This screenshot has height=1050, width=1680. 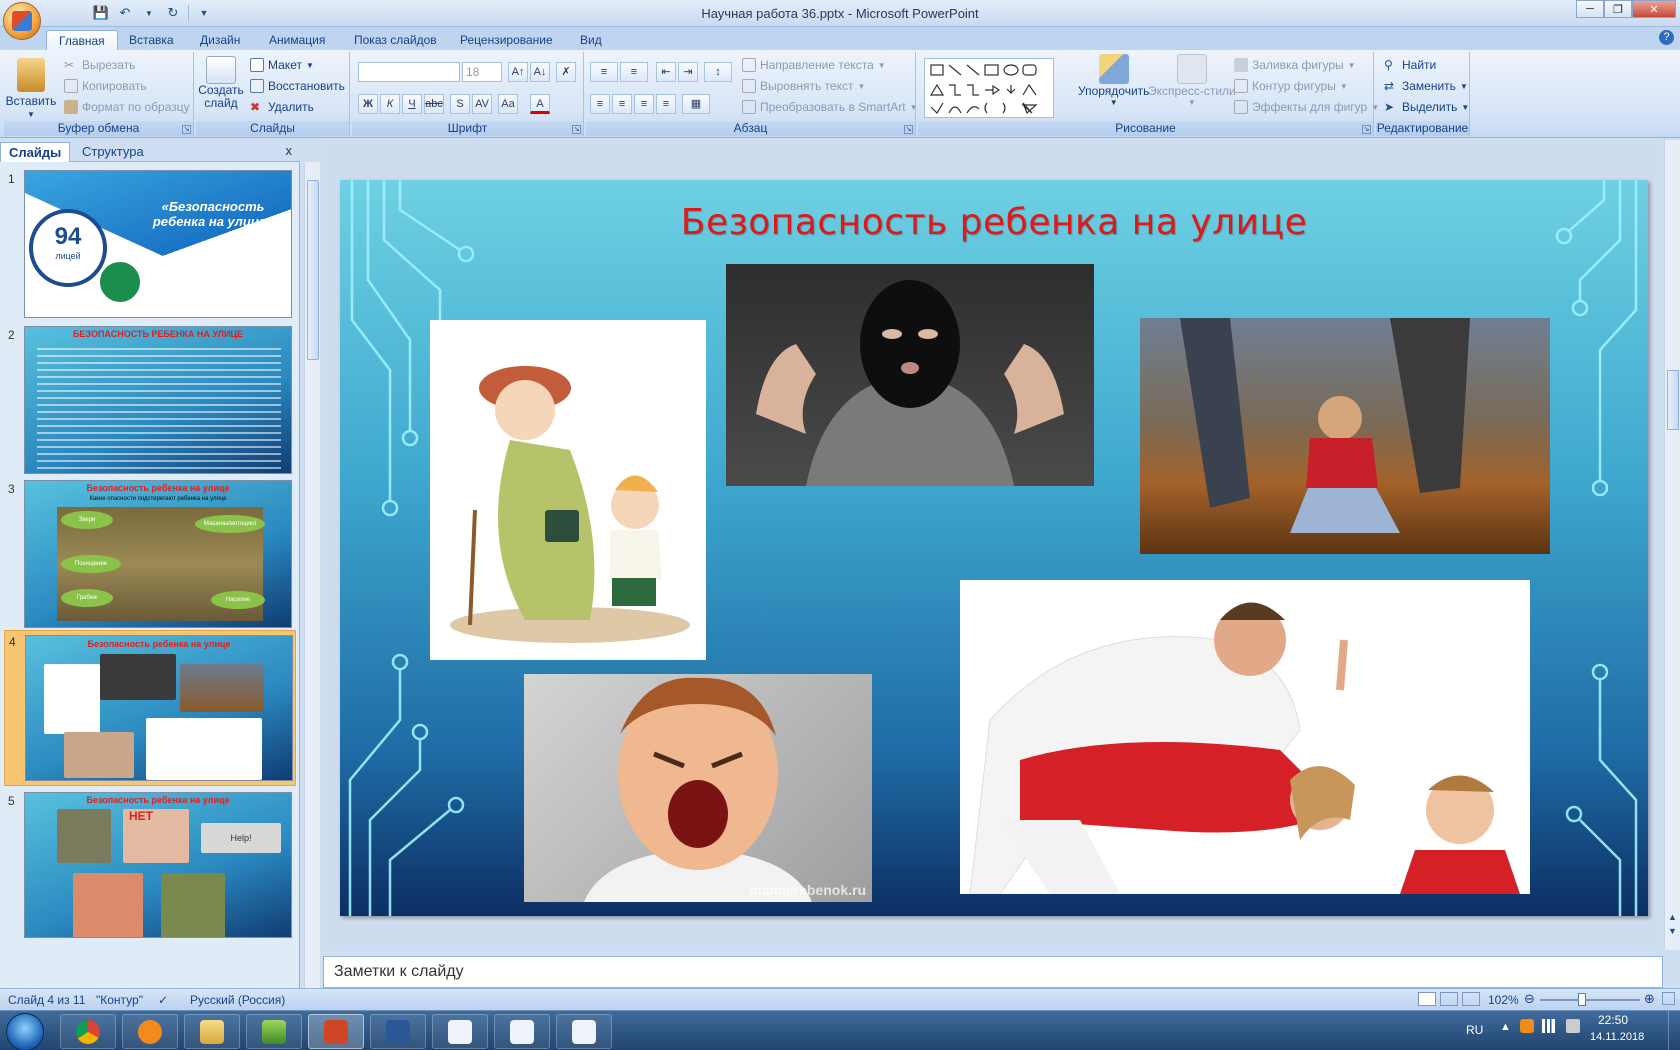 What do you see at coordinates (409, 72) in the screenshot?
I see `font-name-field` at bounding box center [409, 72].